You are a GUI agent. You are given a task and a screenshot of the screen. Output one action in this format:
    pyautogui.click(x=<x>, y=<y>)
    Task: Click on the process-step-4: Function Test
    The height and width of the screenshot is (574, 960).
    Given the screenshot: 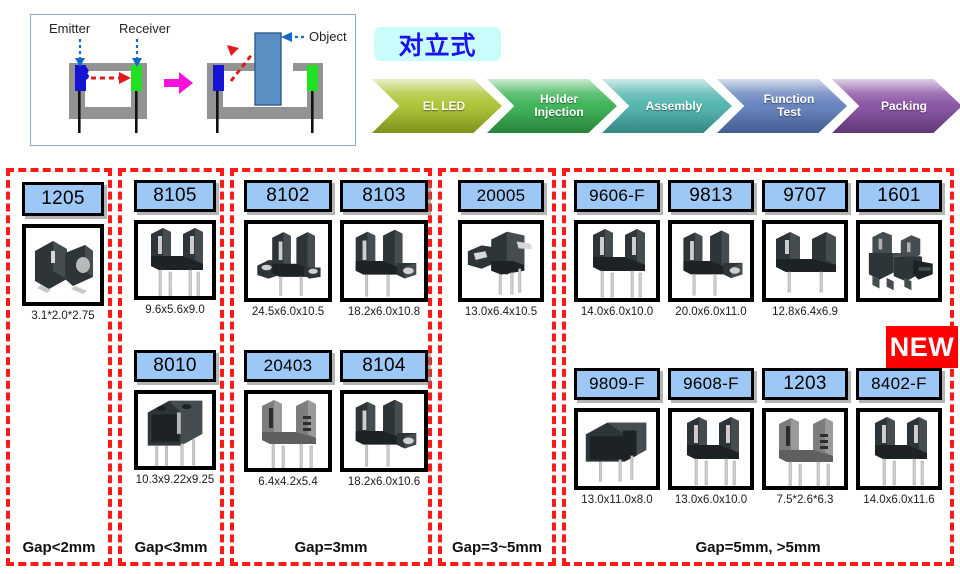 What is the action you would take?
    pyautogui.click(x=782, y=106)
    